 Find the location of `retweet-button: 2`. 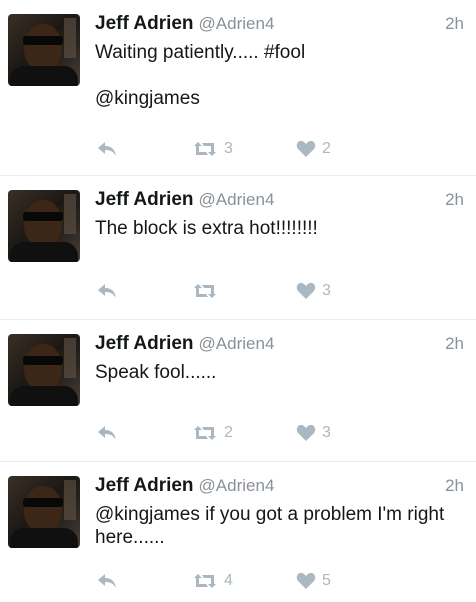

retweet-button: 2 is located at coordinates (212, 433).